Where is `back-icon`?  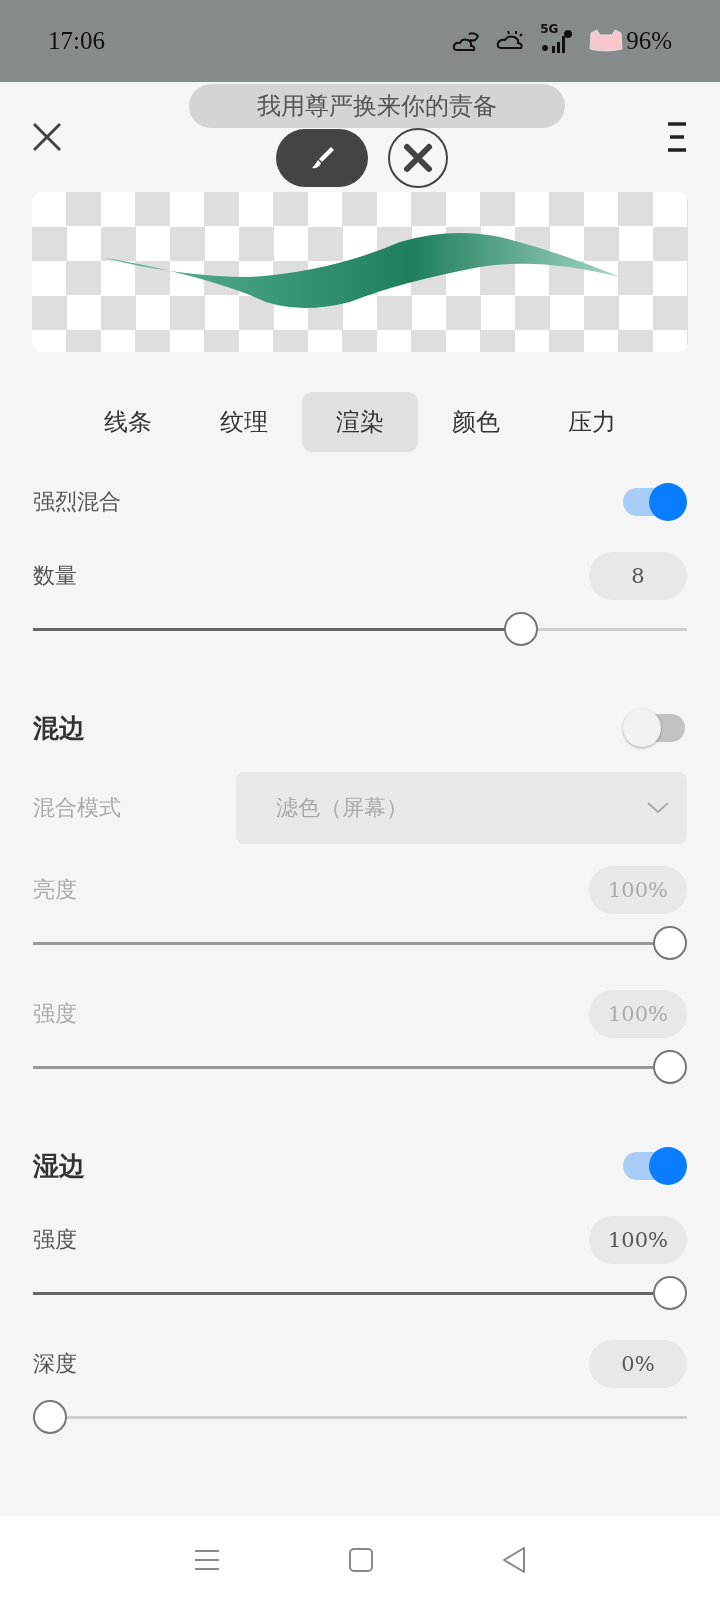
back-icon is located at coordinates (513, 1560).